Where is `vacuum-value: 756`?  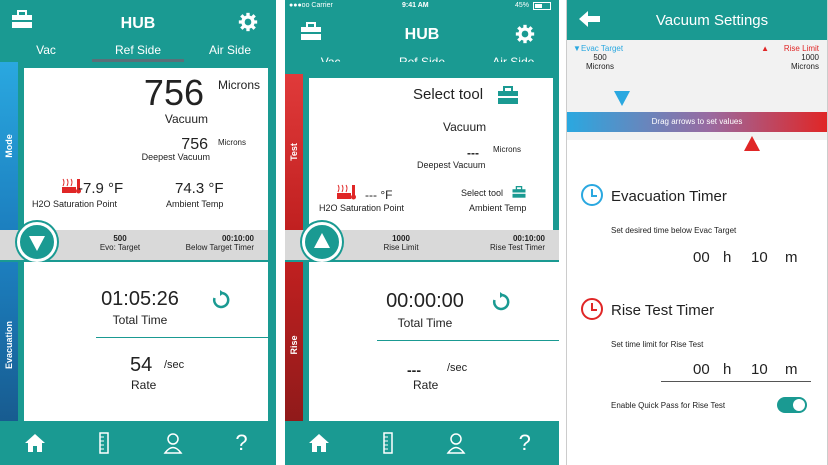
vacuum-value: 756 is located at coordinates (173, 92).